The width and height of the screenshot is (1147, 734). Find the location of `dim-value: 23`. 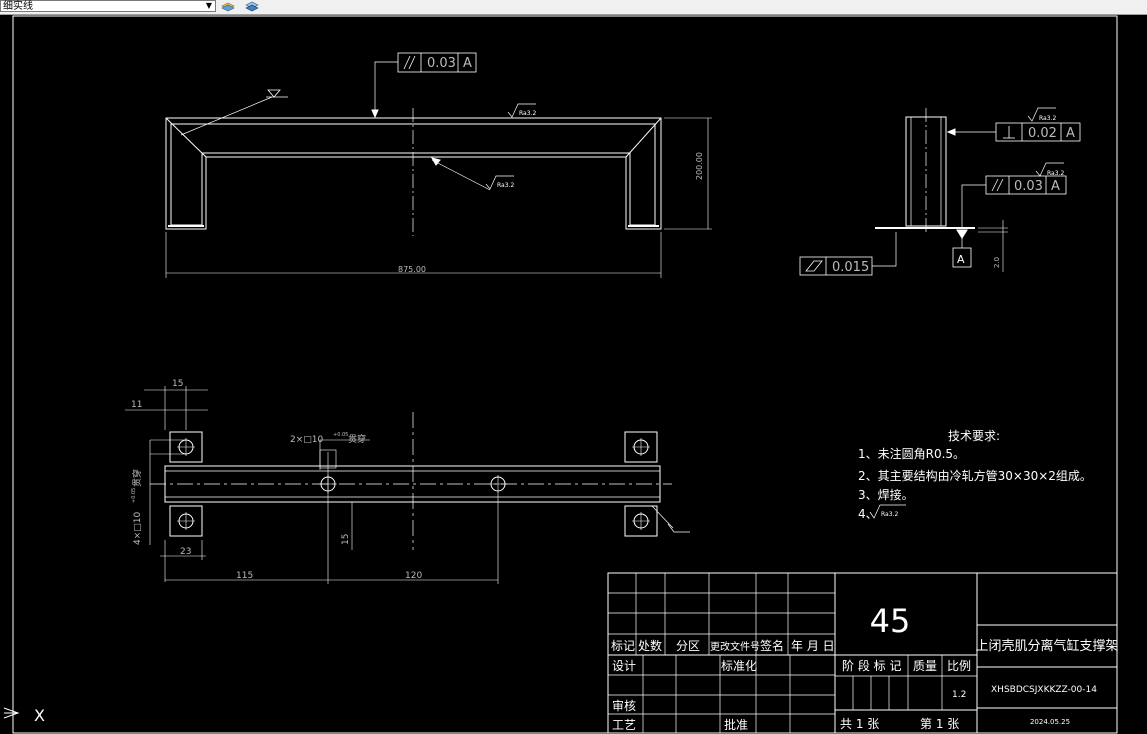

dim-value: 23 is located at coordinates (185, 552).